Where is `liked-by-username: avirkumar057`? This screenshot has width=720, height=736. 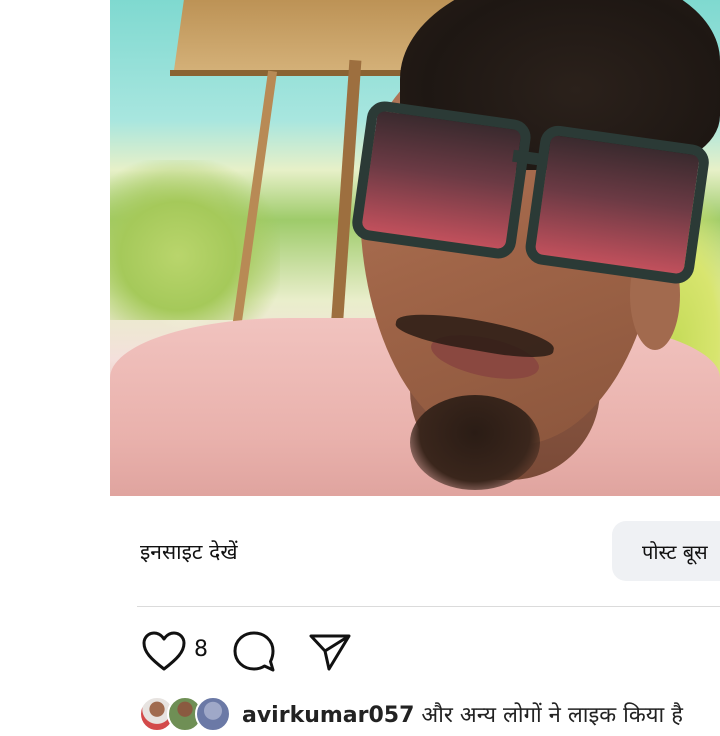
liked-by-username: avirkumar057 is located at coordinates (328, 715).